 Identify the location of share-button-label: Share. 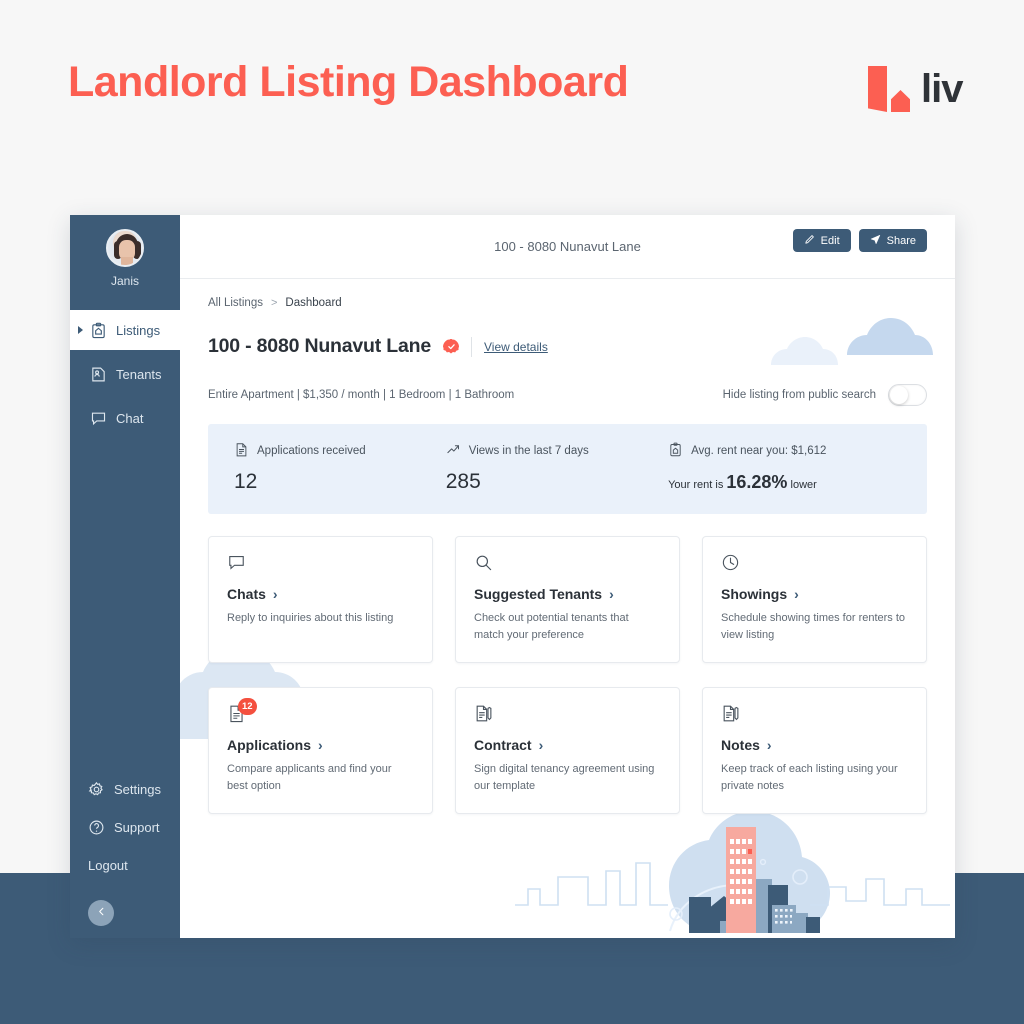
(901, 240).